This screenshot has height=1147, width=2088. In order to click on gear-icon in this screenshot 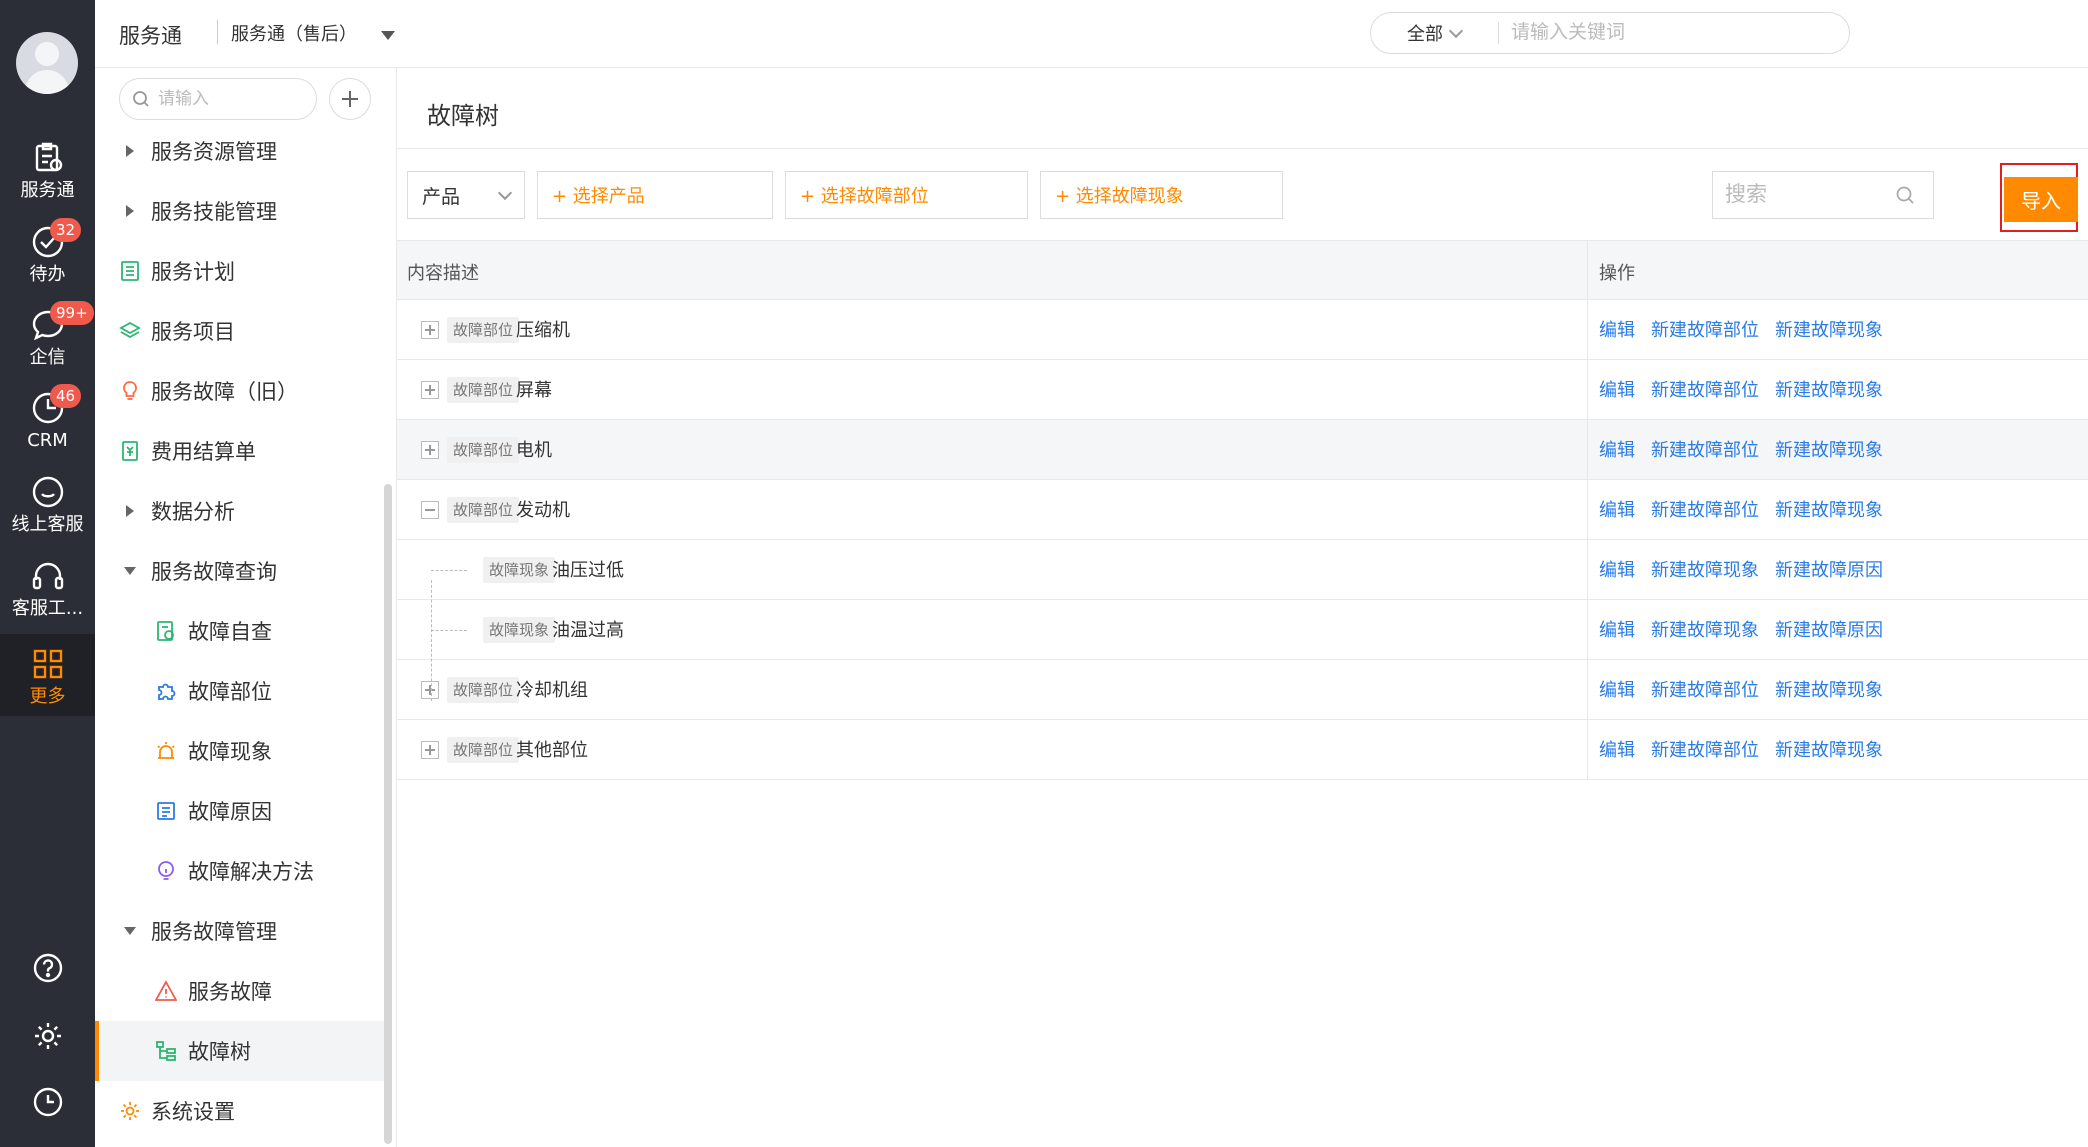, I will do `click(130, 1111)`.